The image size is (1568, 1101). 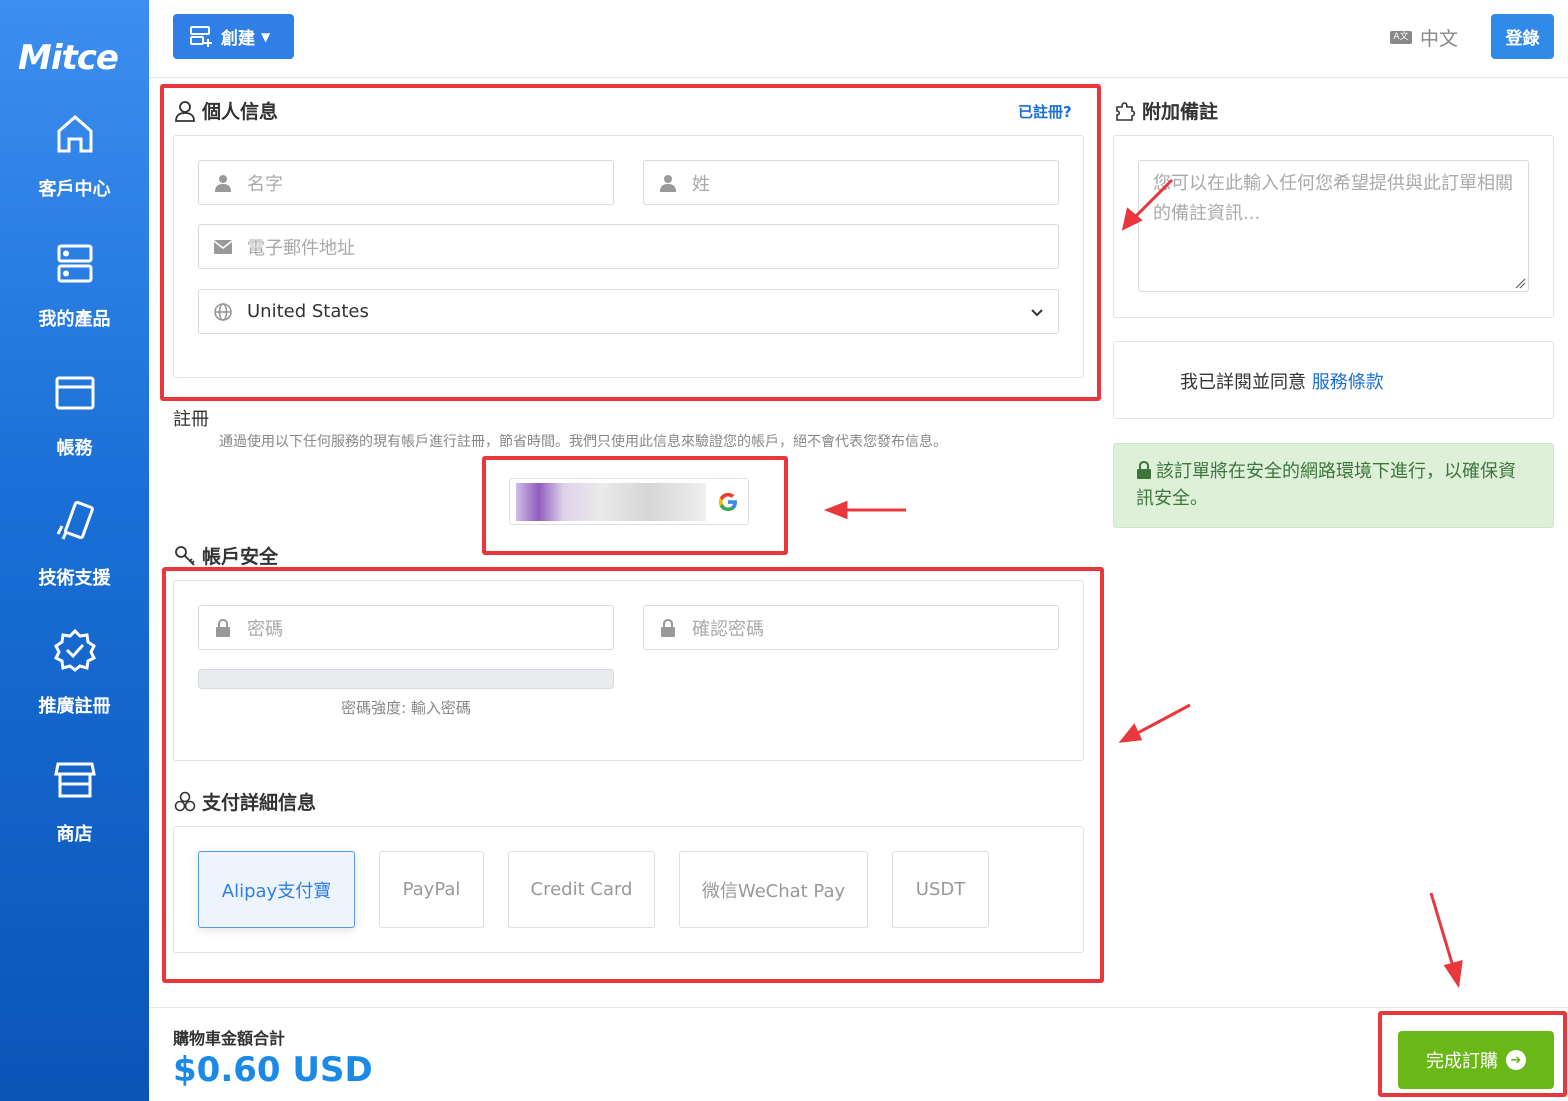 I want to click on already-registered-link: 已註冊?, so click(x=1045, y=111).